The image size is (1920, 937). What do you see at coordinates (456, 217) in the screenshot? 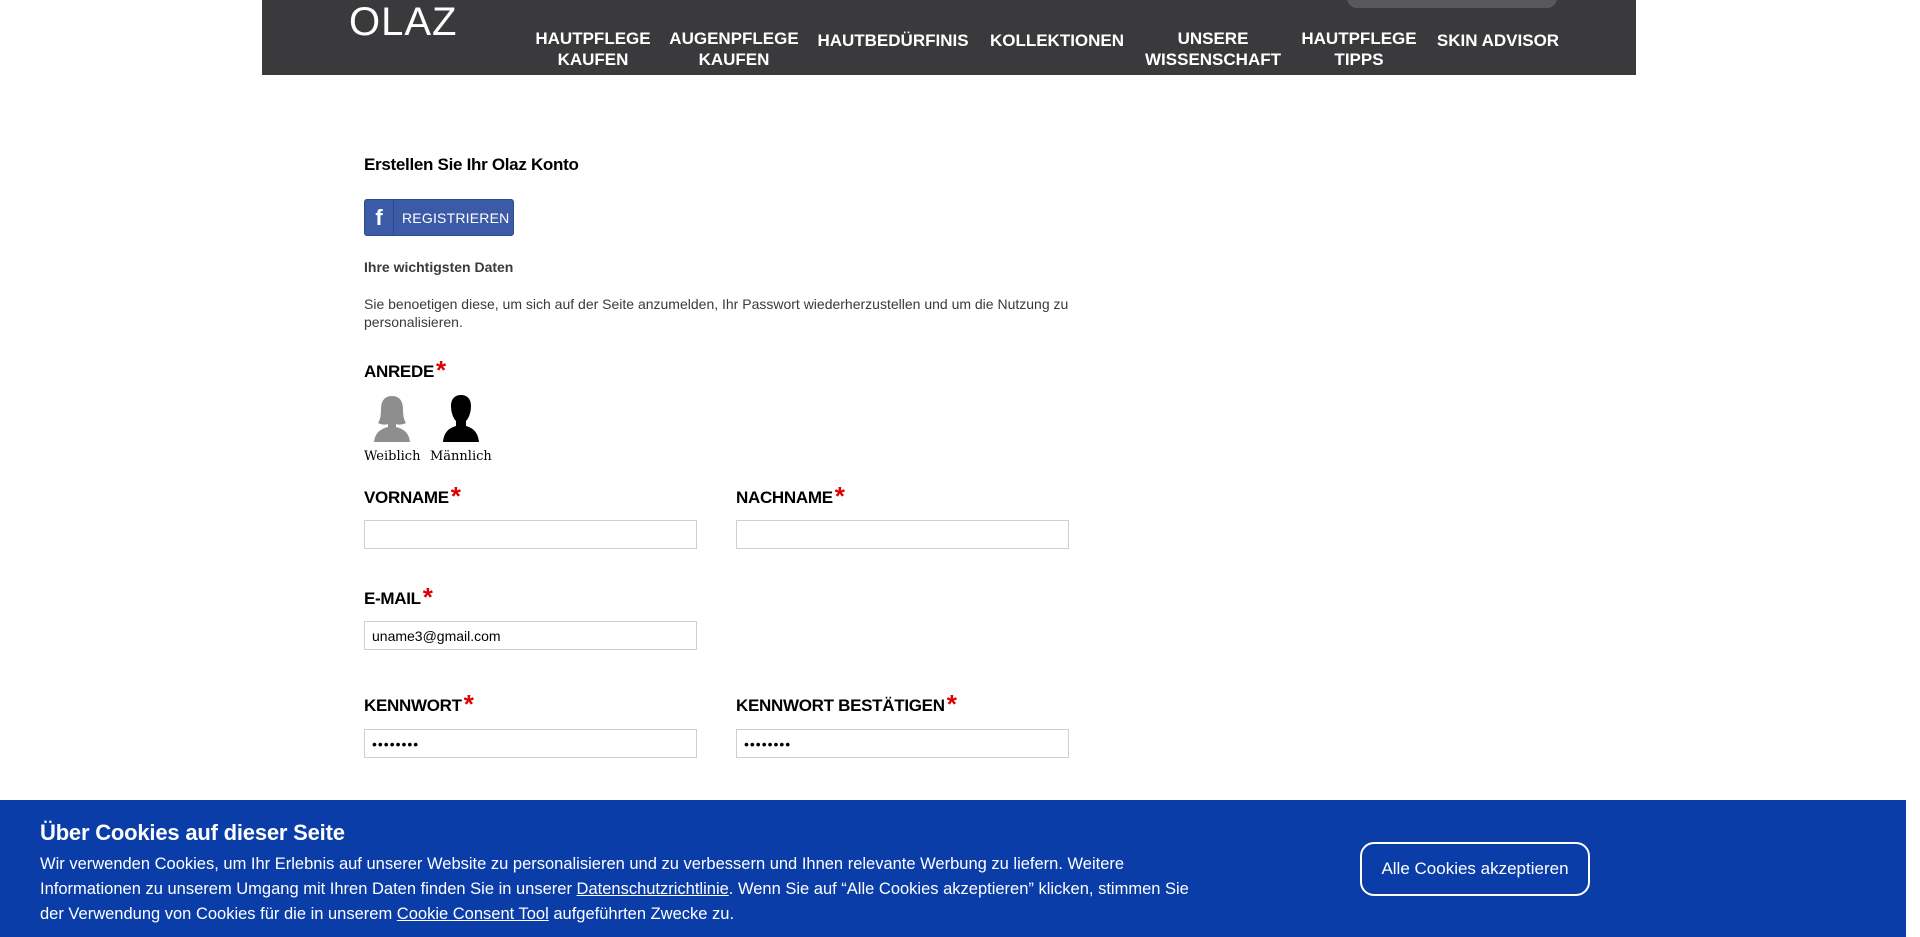
I see `facebook-register-label: REGISTRIEREN` at bounding box center [456, 217].